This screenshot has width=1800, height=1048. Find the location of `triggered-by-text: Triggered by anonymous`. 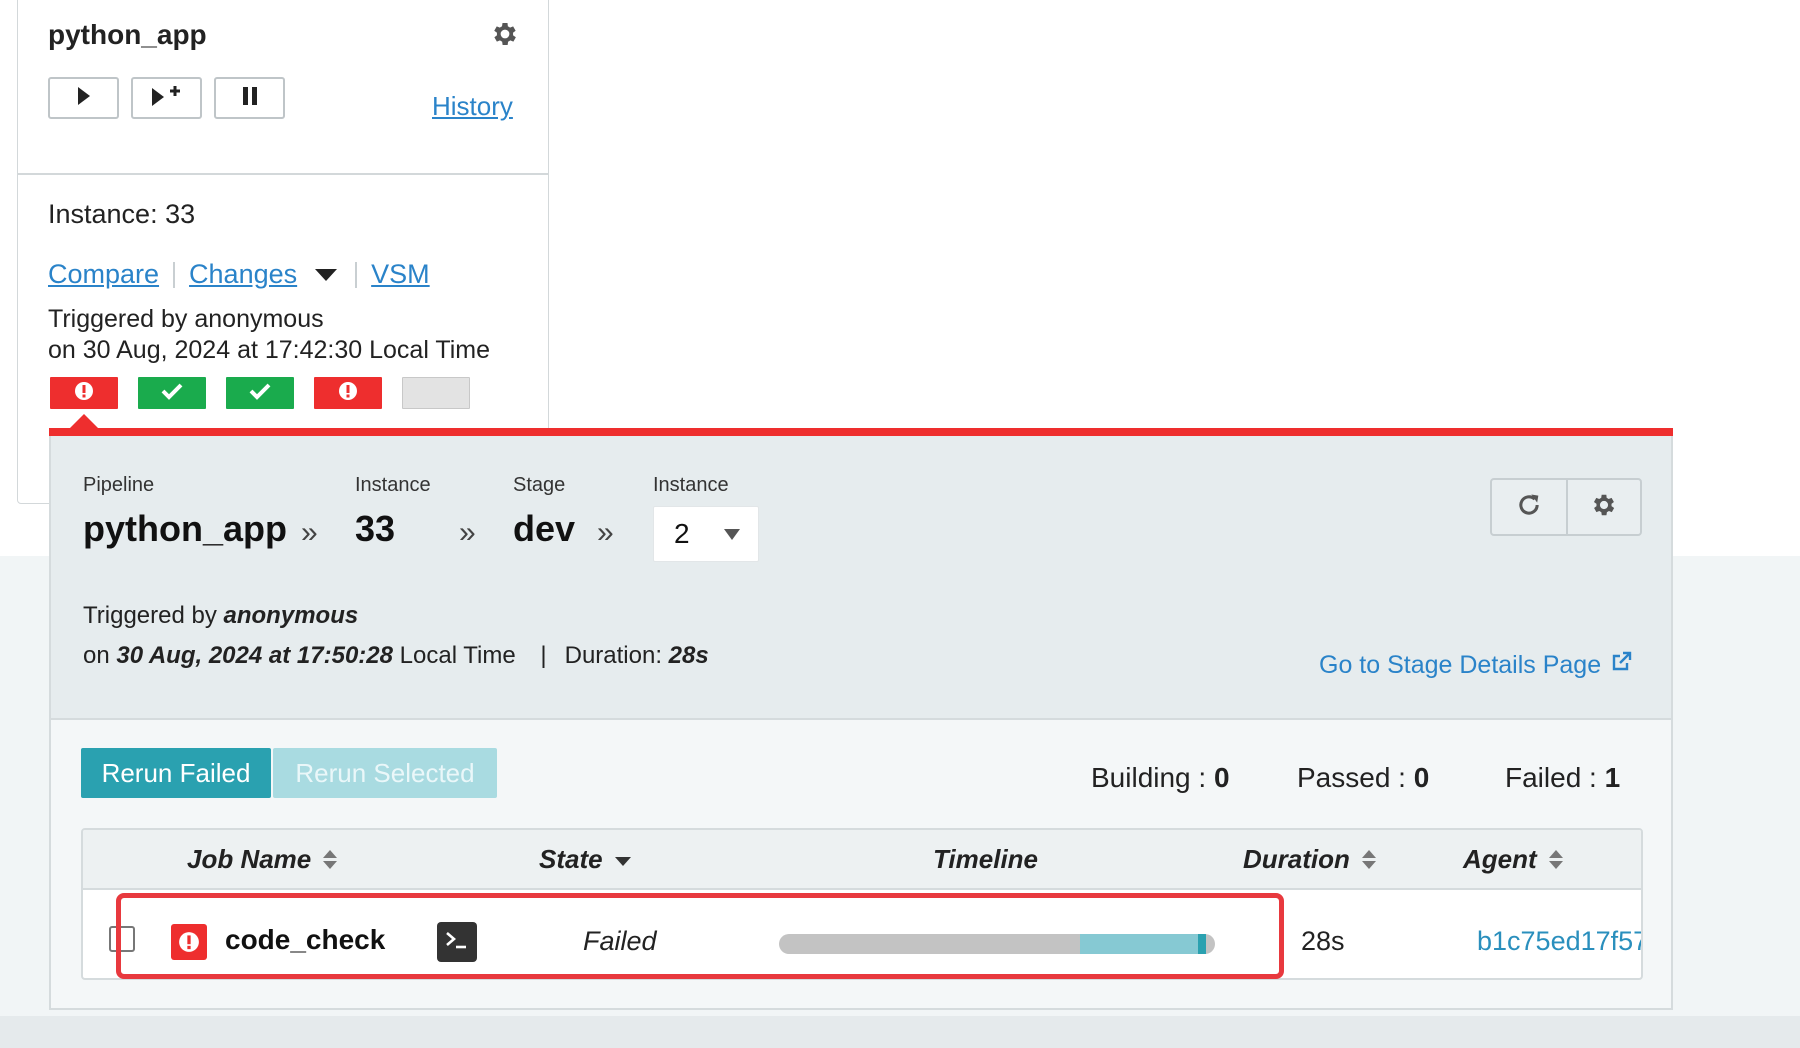

triggered-by-text: Triggered by anonymous is located at coordinates (186, 319).